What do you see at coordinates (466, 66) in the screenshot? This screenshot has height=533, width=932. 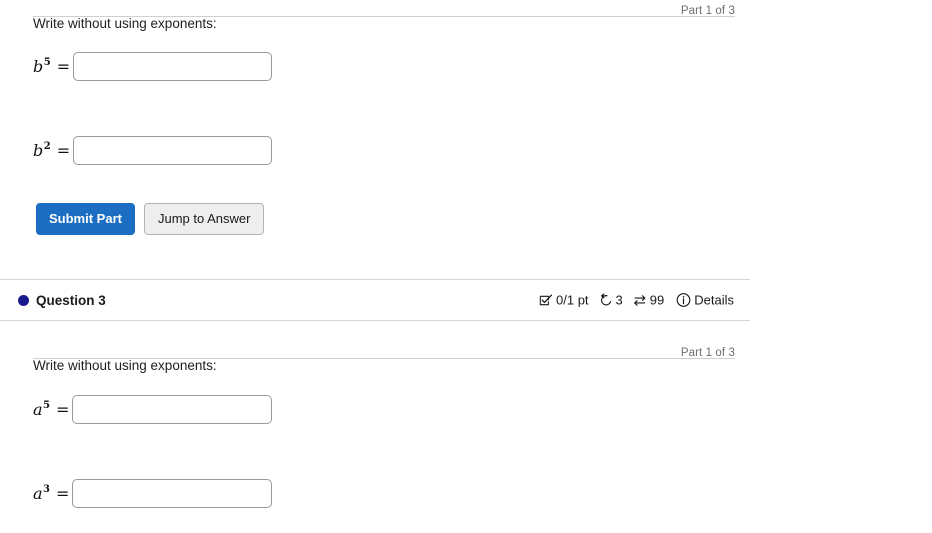 I see `answer-row: b5 =` at bounding box center [466, 66].